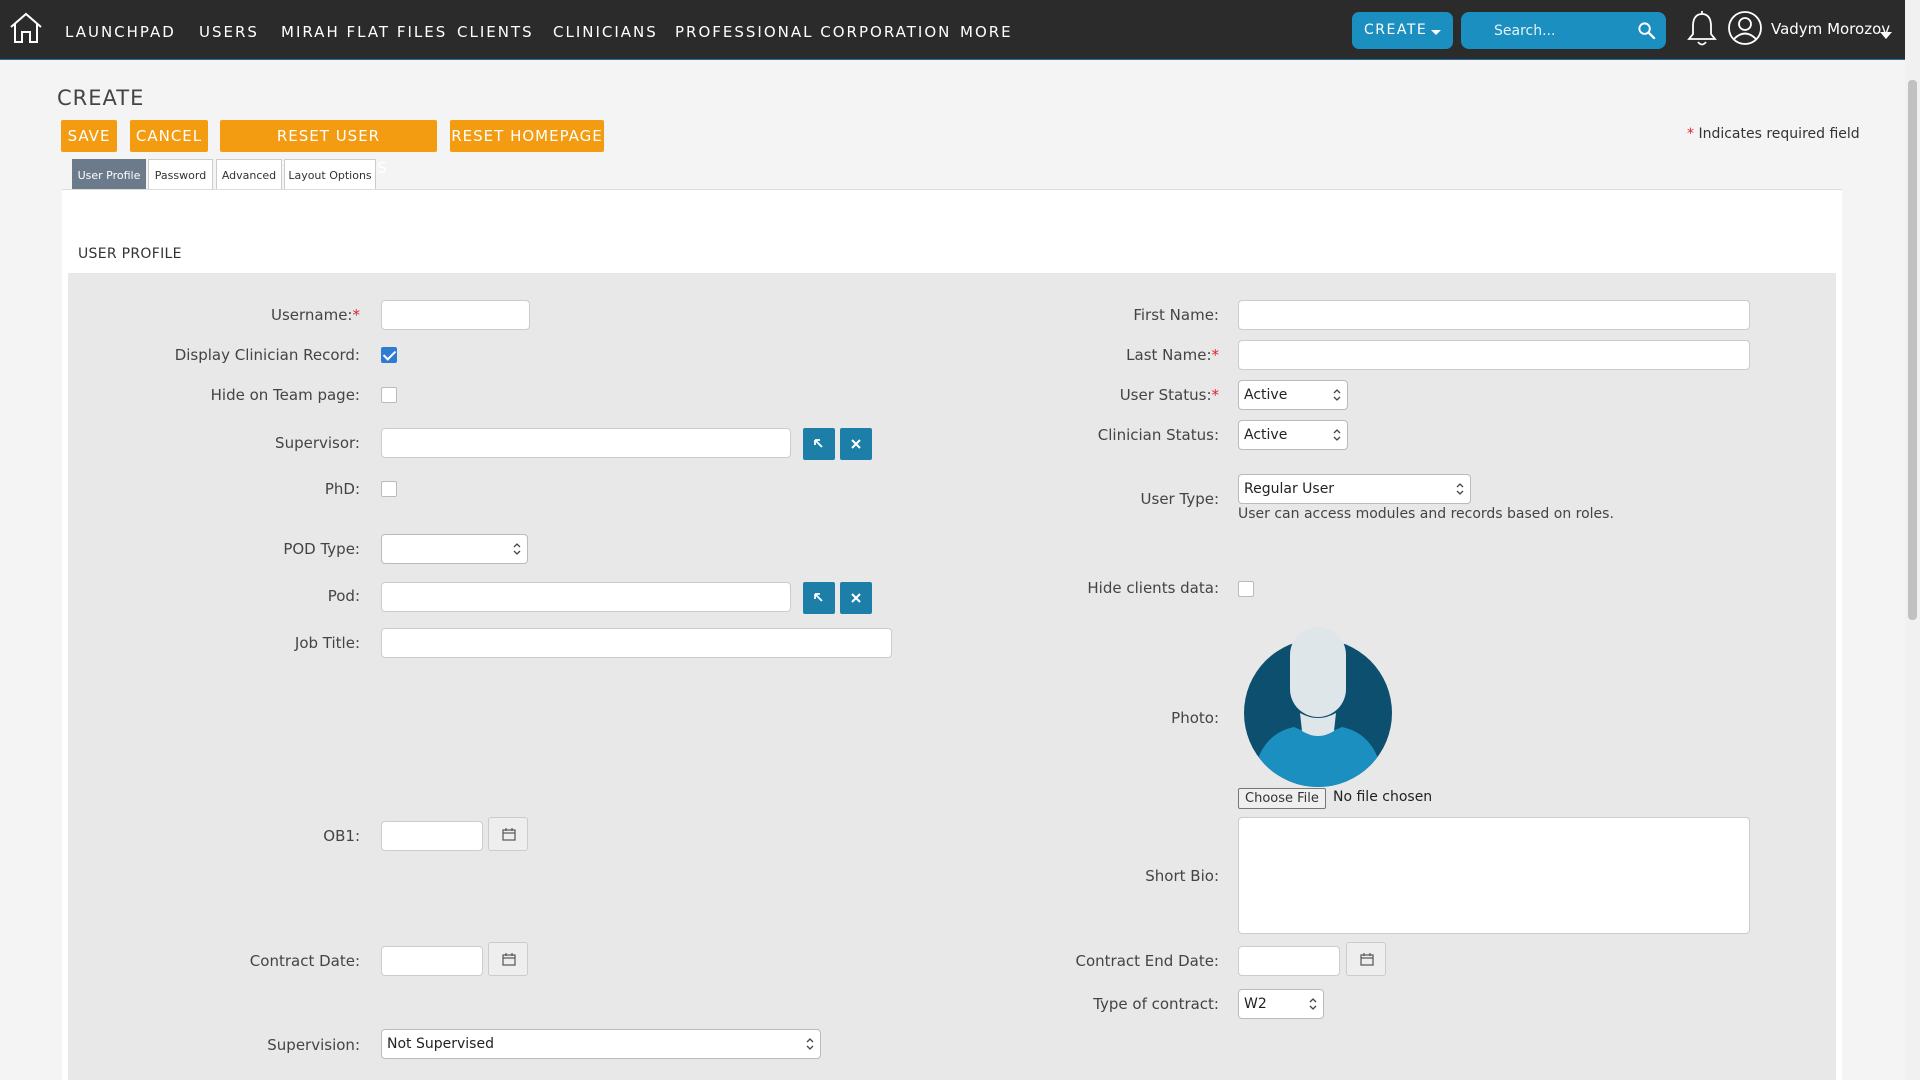 This screenshot has width=1920, height=1080. Describe the element at coordinates (1318, 707) in the screenshot. I see `profile-photo-placeholder-icon` at that location.